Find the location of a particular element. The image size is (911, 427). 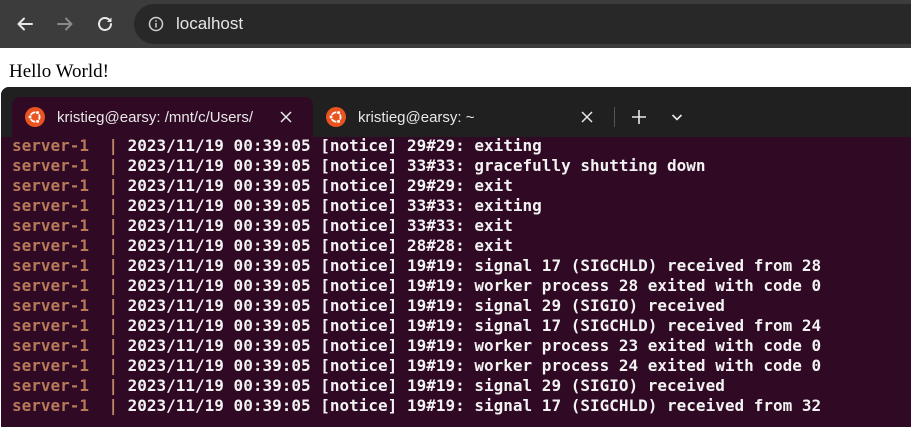

tab-terminal-1: kristieg@earsy: /mnt/c/Users/ is located at coordinates (162, 117).